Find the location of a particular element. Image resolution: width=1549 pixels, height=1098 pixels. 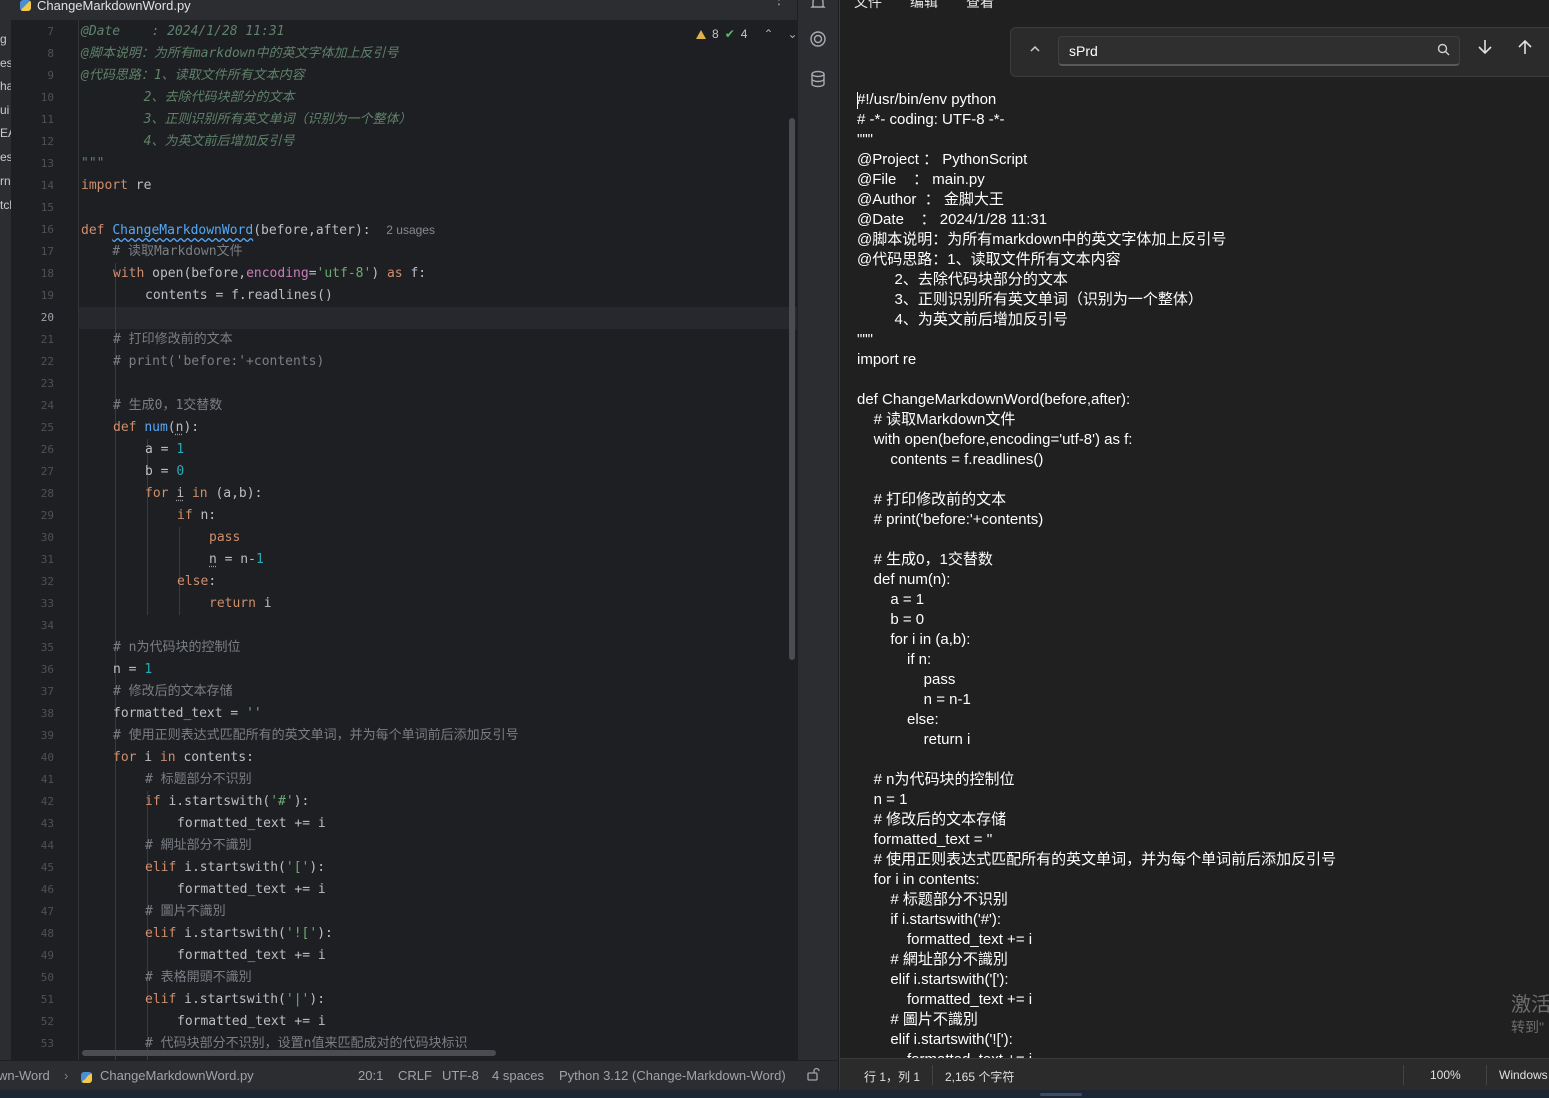

line-number: 15 is located at coordinates (47, 207).